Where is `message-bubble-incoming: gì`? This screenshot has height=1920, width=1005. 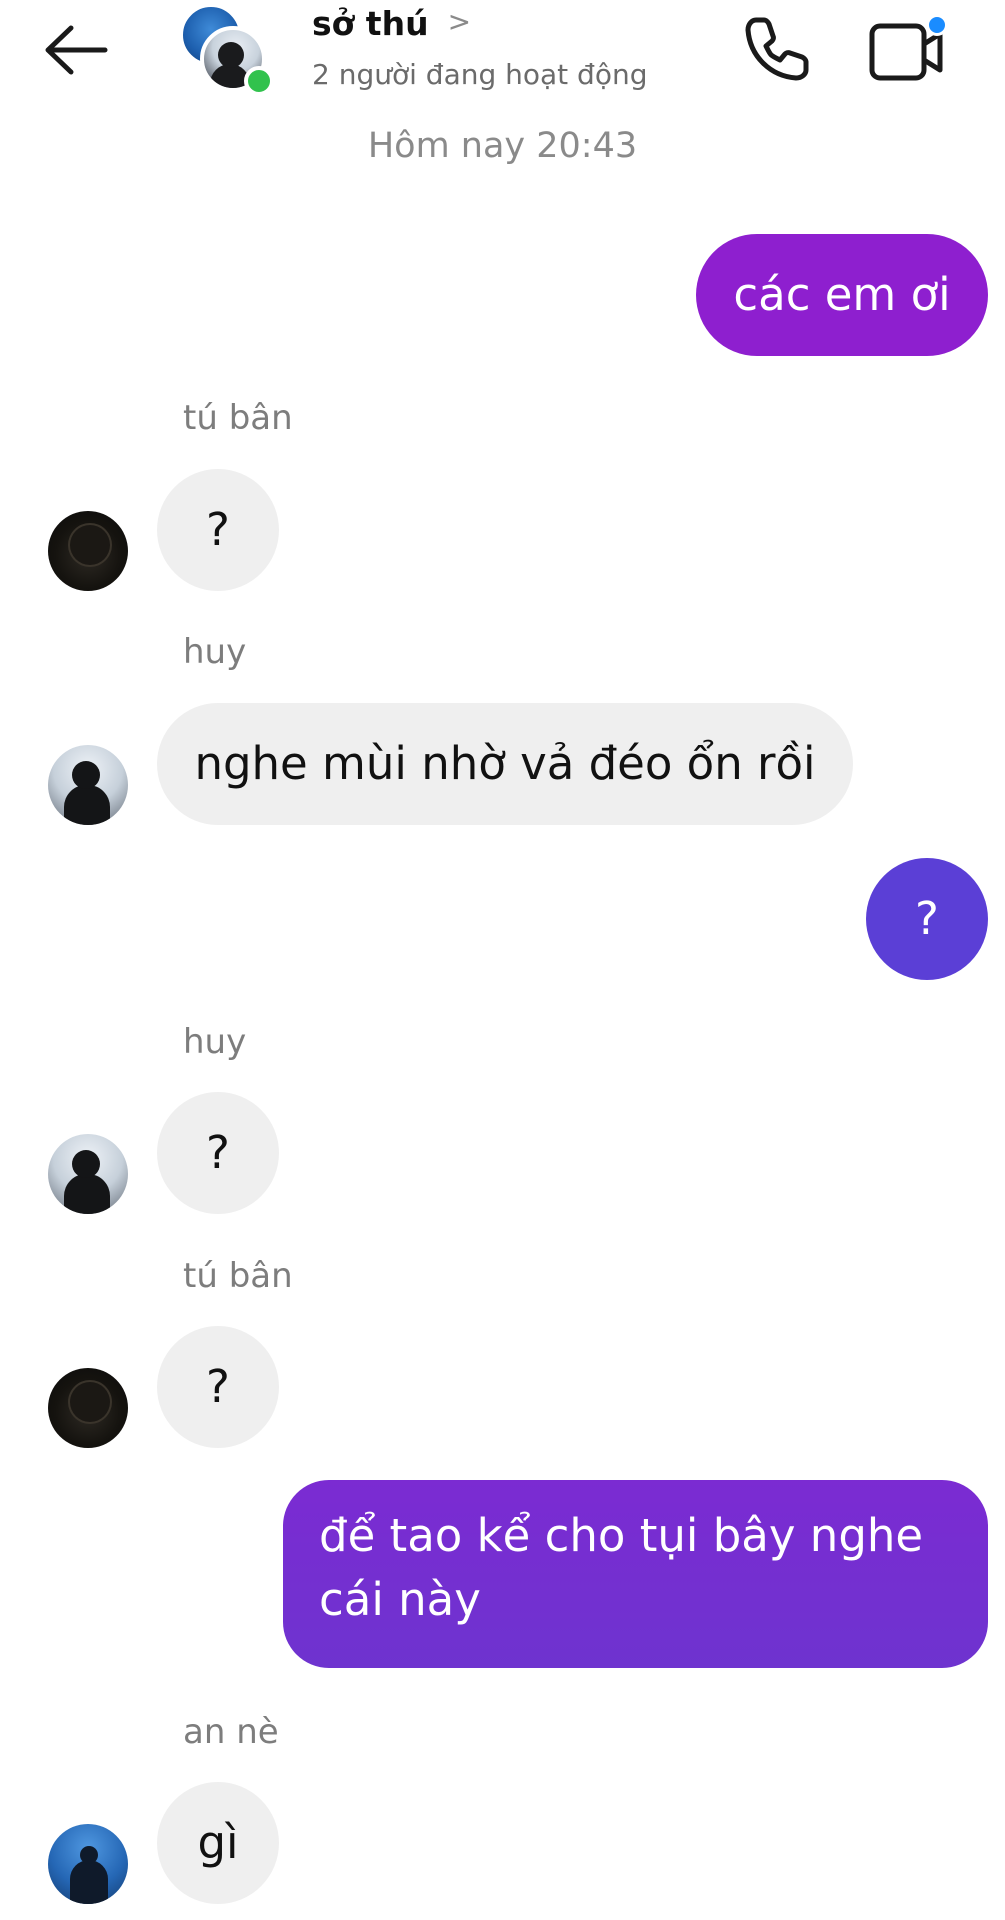 message-bubble-incoming: gì is located at coordinates (218, 1843).